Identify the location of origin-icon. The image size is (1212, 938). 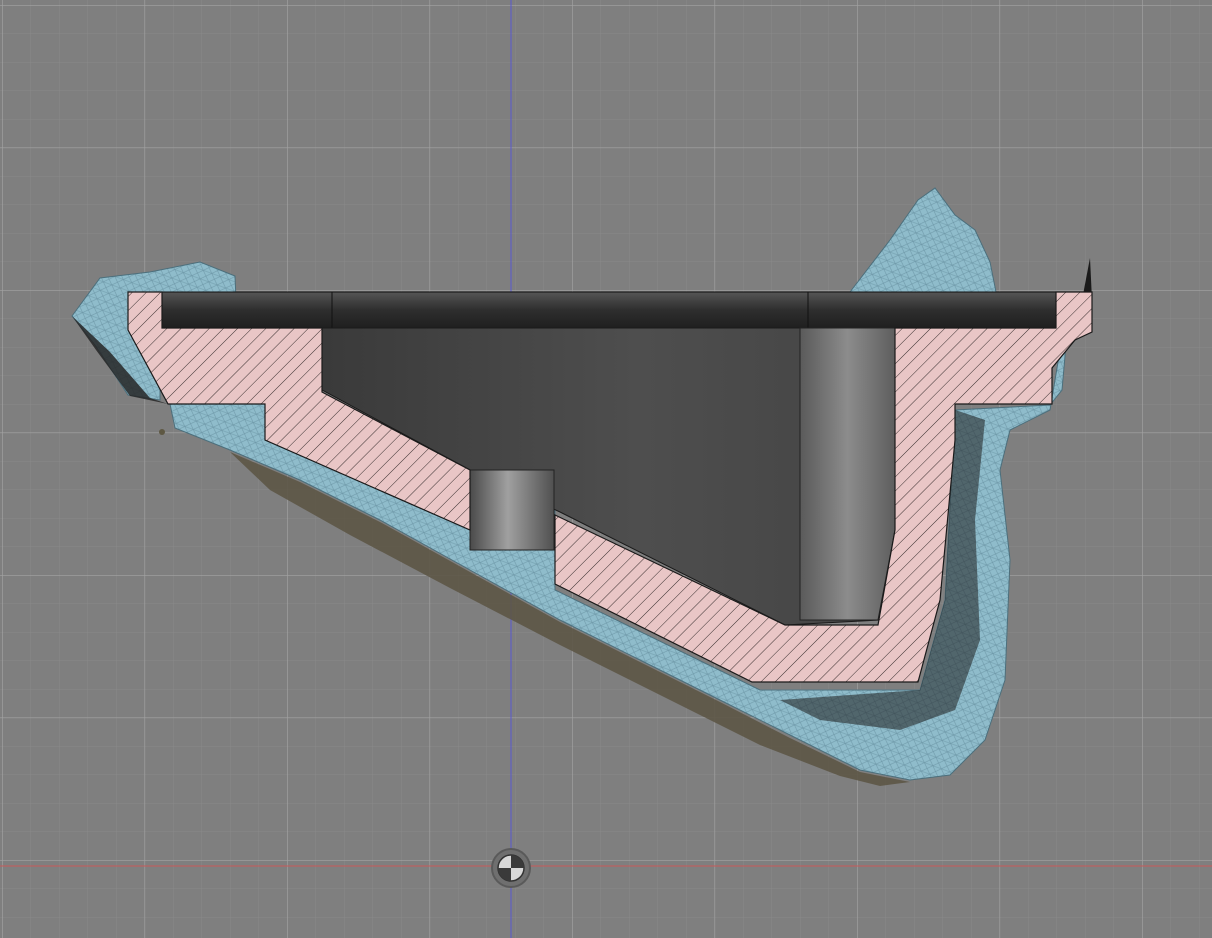
(511, 868).